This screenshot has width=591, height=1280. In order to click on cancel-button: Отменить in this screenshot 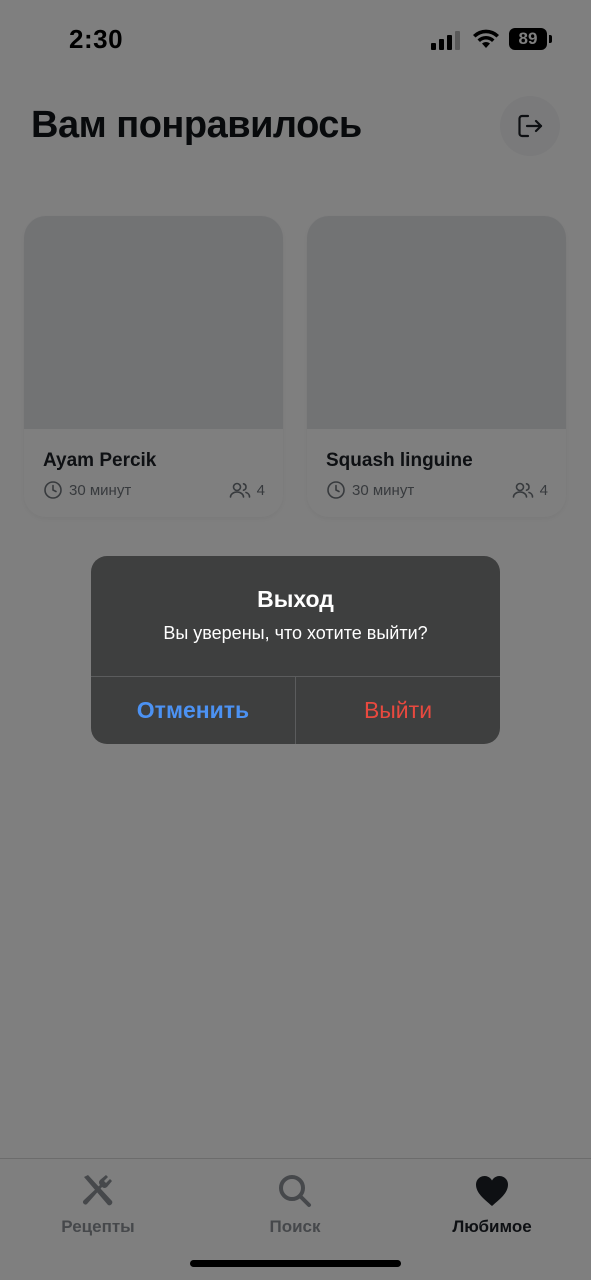, I will do `click(193, 710)`.